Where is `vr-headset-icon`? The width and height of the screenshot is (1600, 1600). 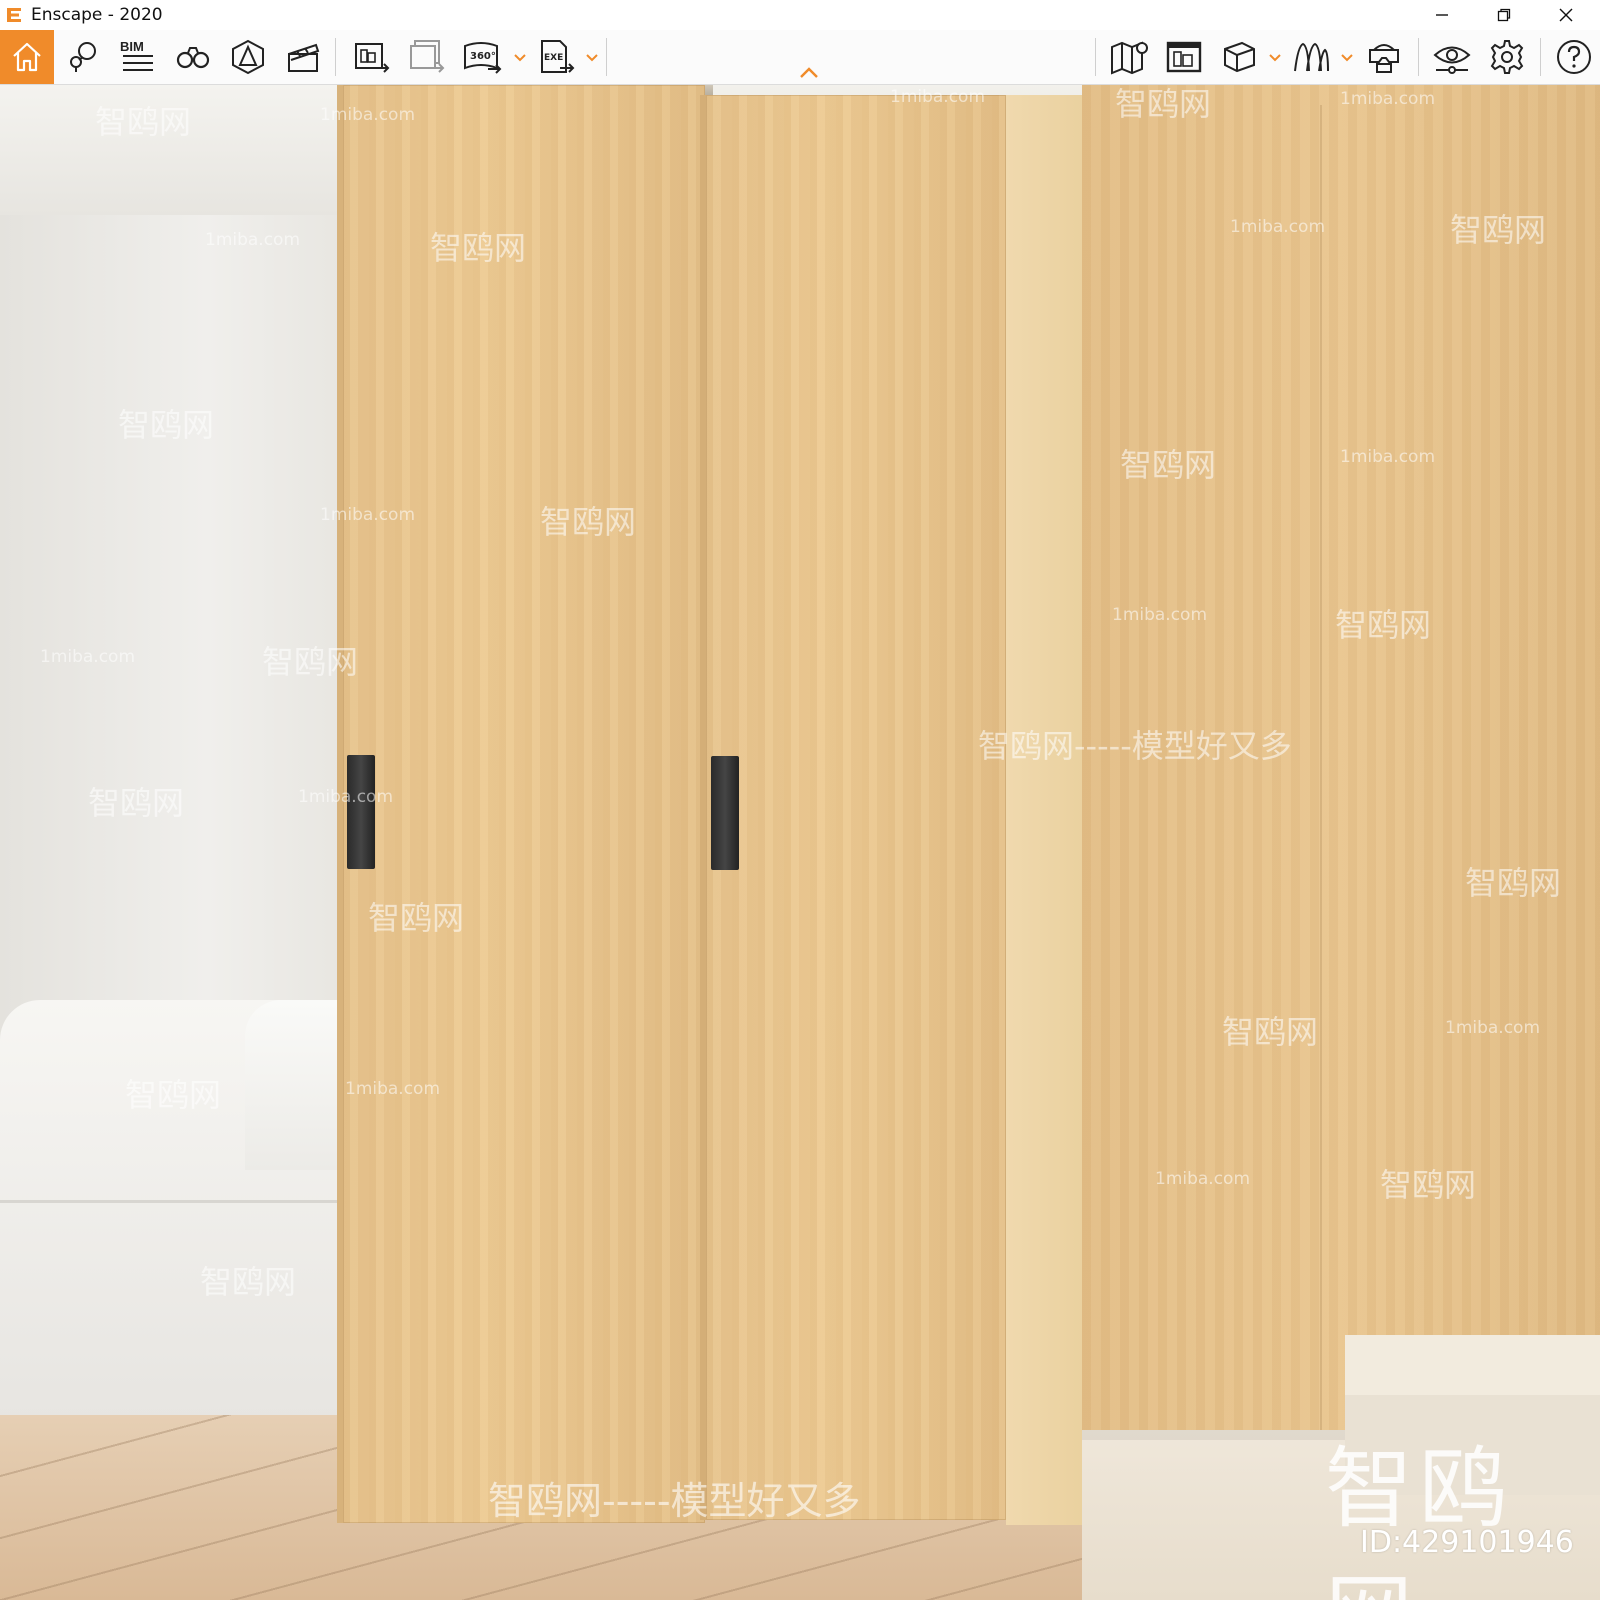
vr-headset-icon is located at coordinates (1384, 58).